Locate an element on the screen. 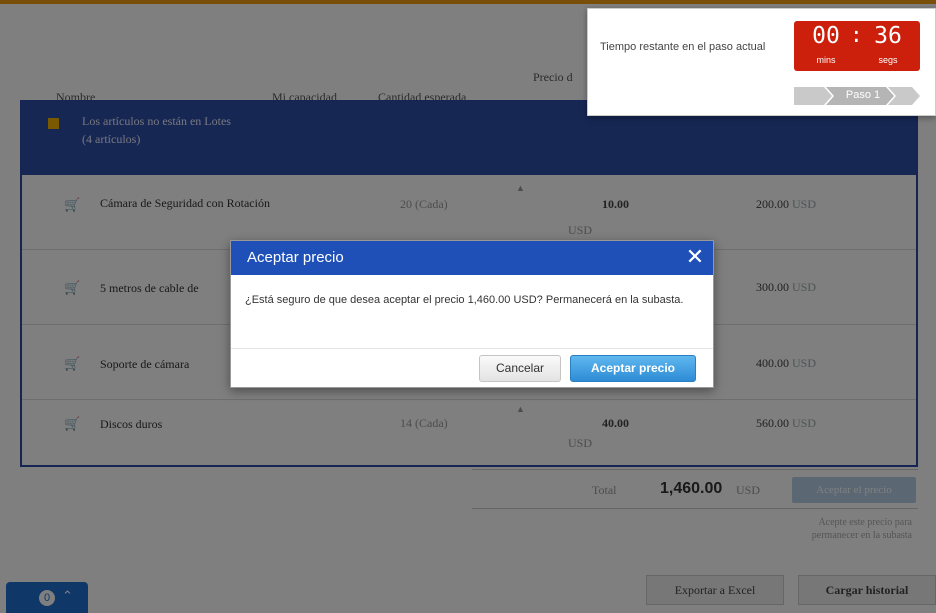  step-indicator: Paso 1 is located at coordinates (857, 96).